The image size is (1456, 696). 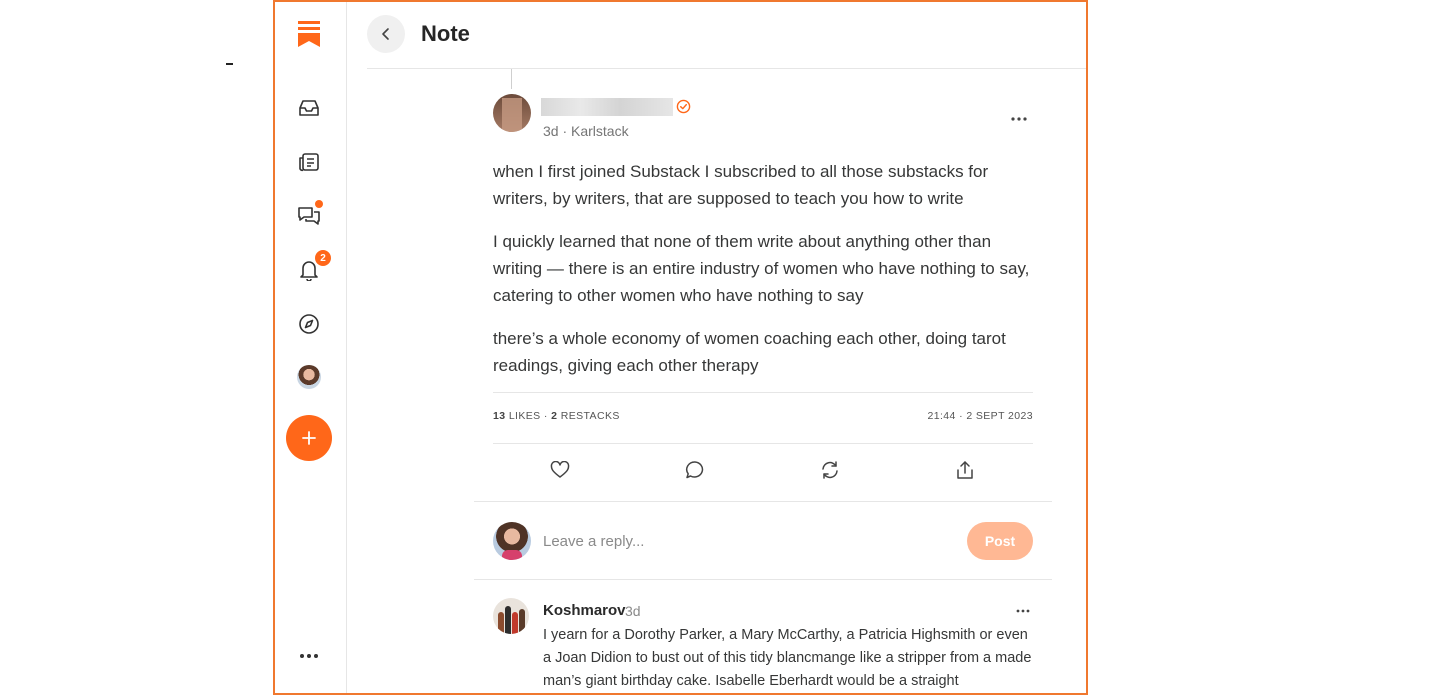 What do you see at coordinates (499, 416) in the screenshot?
I see `likes-count: 13` at bounding box center [499, 416].